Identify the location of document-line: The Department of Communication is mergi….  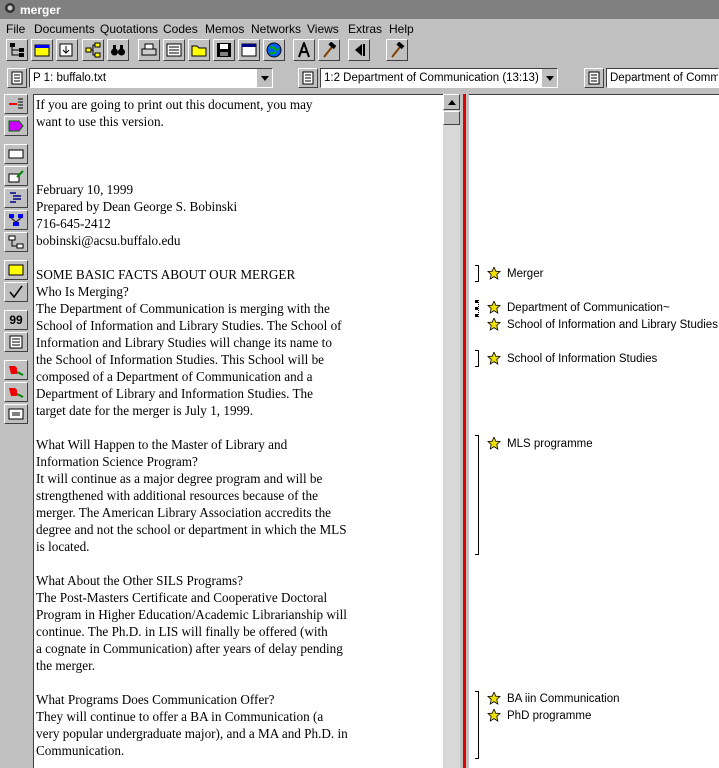
(183, 308).